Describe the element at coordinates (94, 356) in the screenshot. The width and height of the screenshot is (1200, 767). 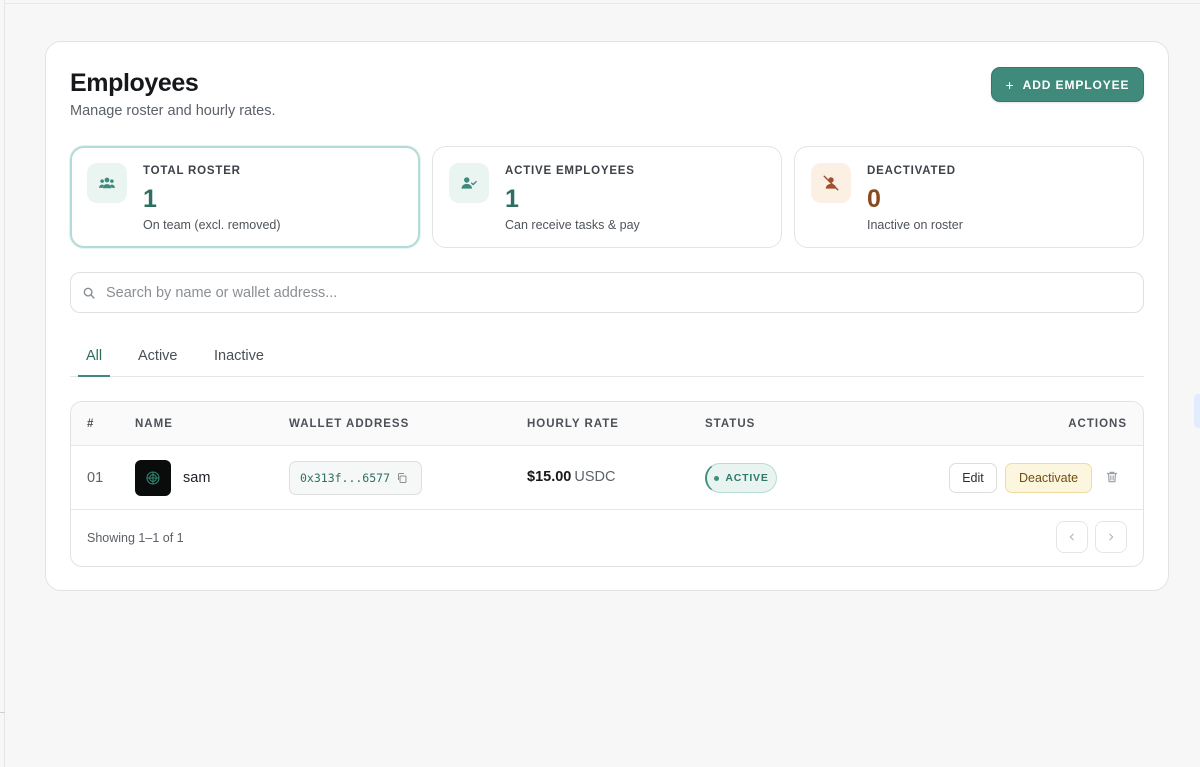
I see `tab-all: All` at that location.